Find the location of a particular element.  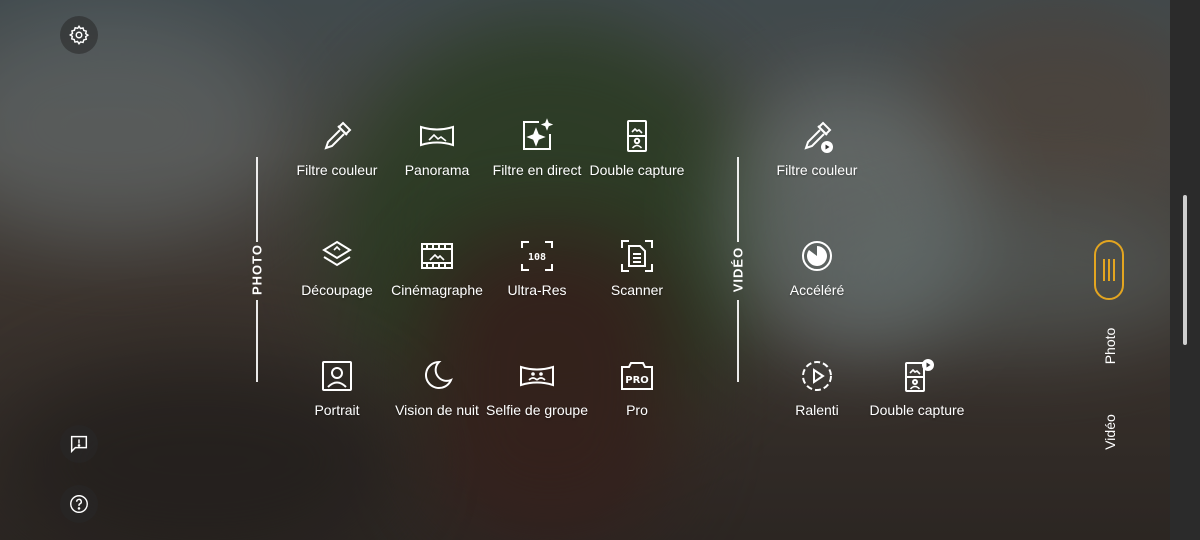

ultra-res-108-icon: 108 is located at coordinates (537, 256).